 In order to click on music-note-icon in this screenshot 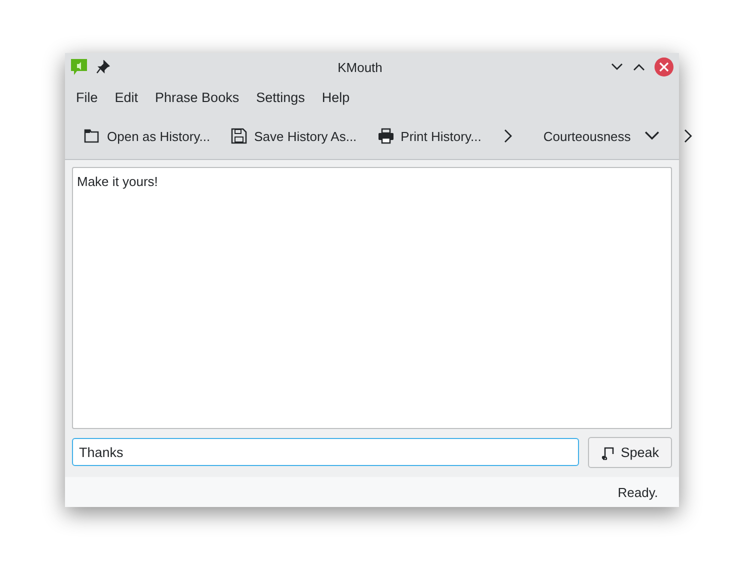, I will do `click(607, 453)`.